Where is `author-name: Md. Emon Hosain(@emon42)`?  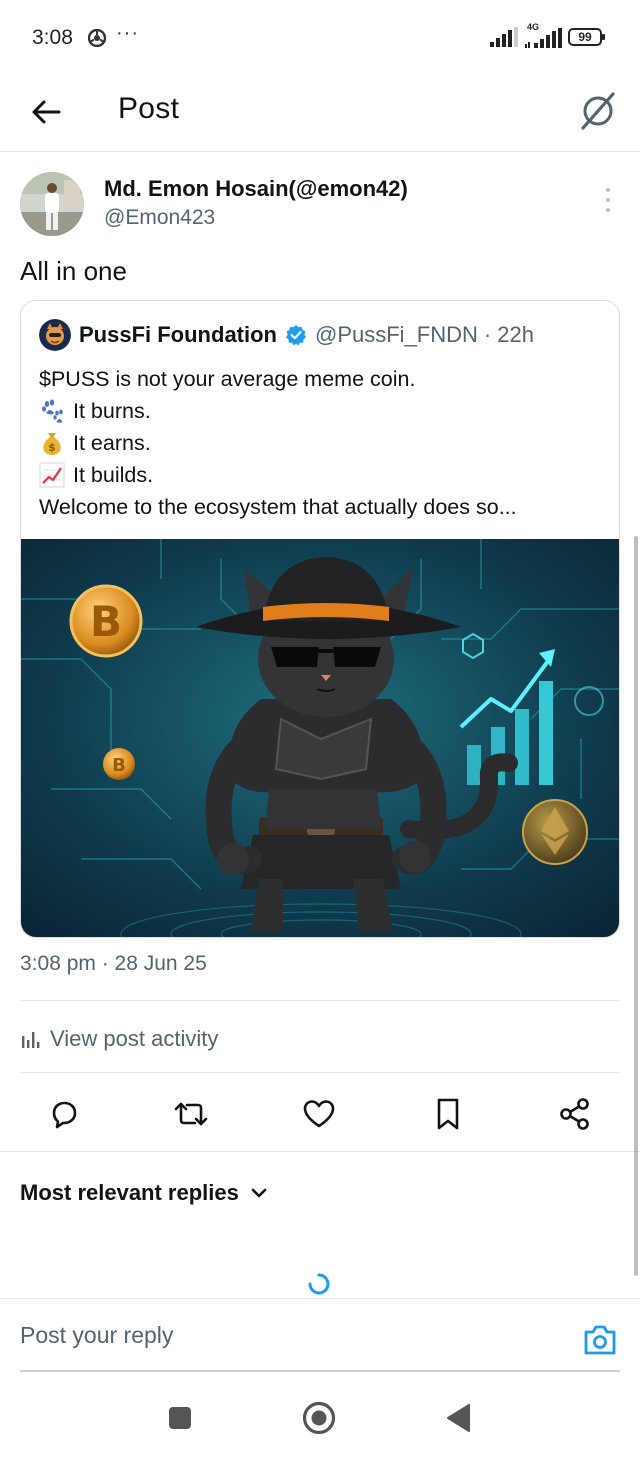
author-name: Md. Emon Hosain(@emon42) is located at coordinates (256, 189).